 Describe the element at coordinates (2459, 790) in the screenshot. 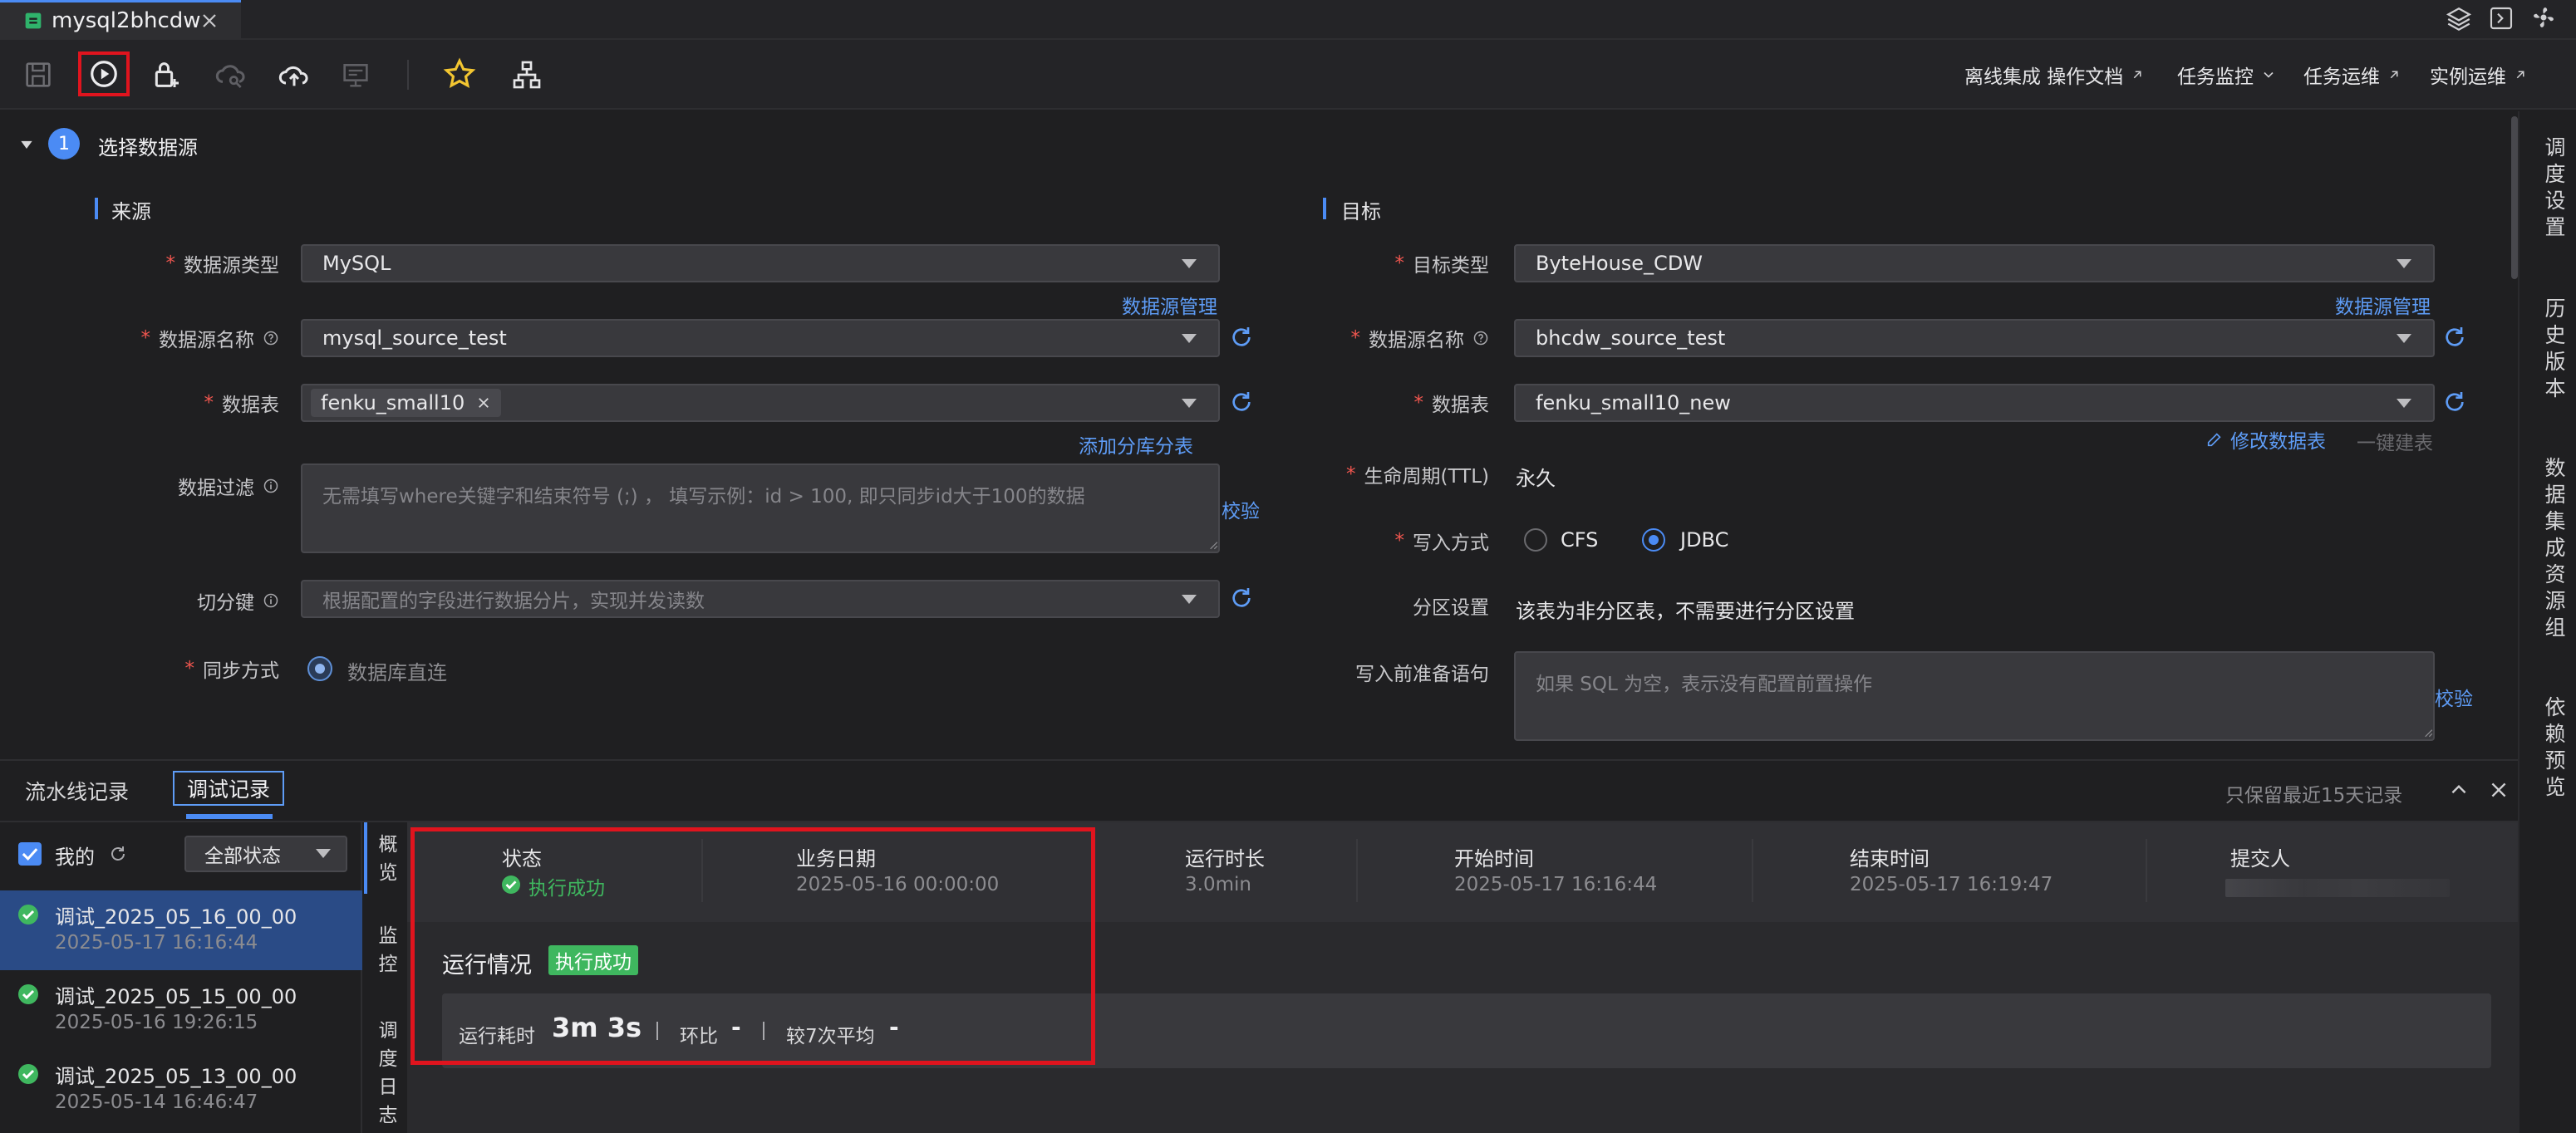

I see `collapse-up-icon` at that location.